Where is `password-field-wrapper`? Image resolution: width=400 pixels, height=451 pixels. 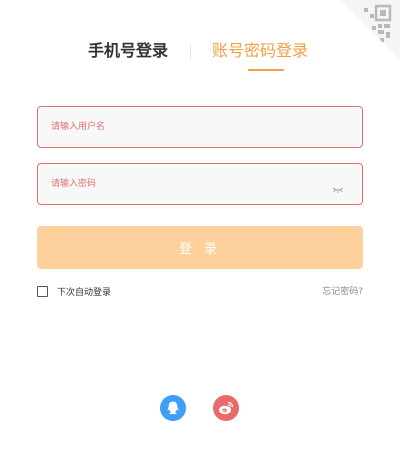 password-field-wrapper is located at coordinates (200, 184).